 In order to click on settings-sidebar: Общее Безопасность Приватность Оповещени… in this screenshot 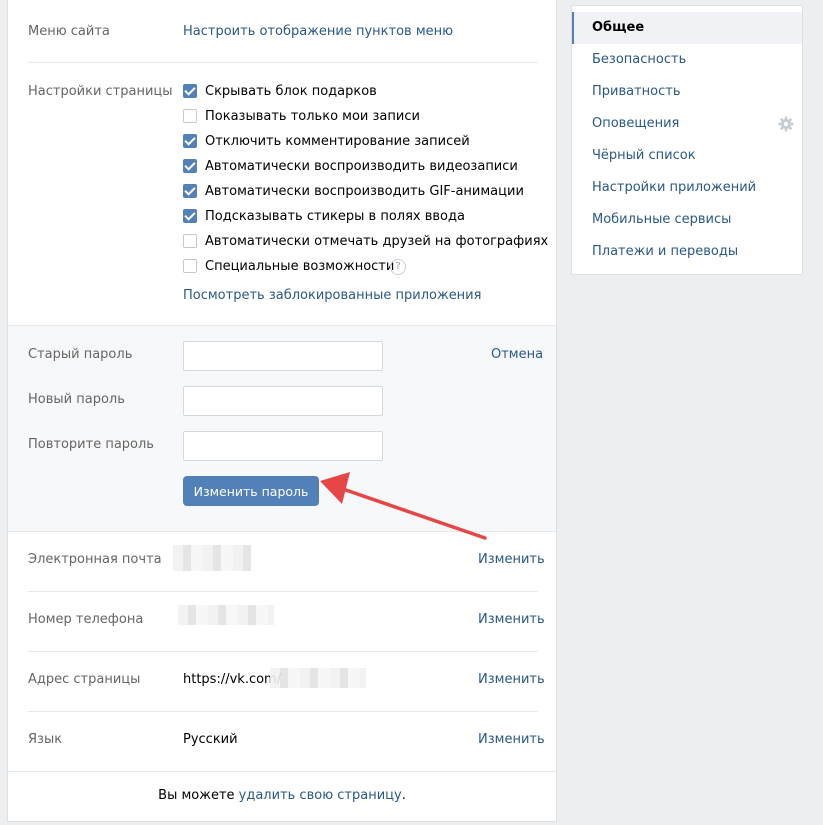, I will do `click(687, 140)`.